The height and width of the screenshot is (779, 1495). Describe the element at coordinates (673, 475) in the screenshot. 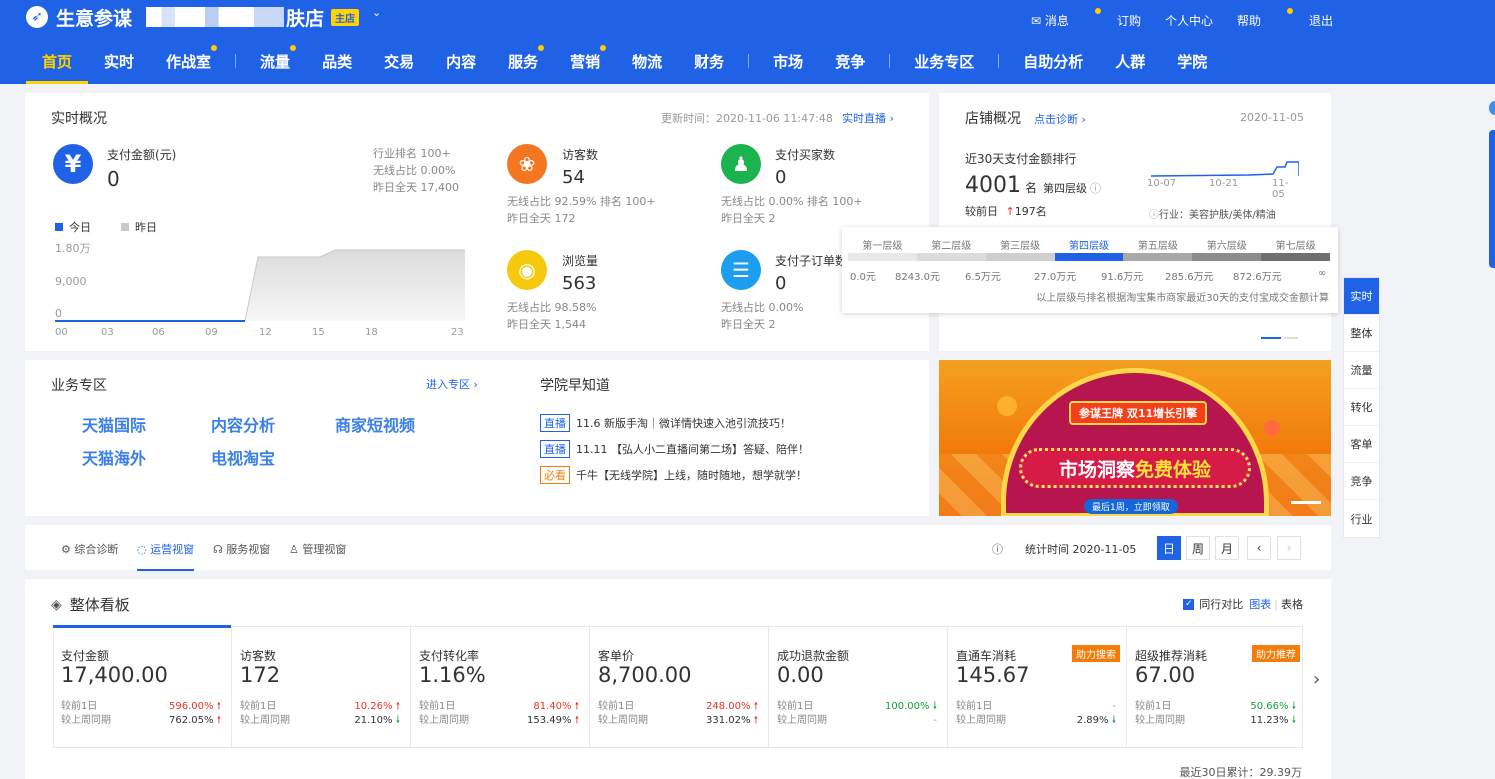

I see `academy-item: 必看 千牛【无线学院】上线，随时随地，想学就学！` at that location.